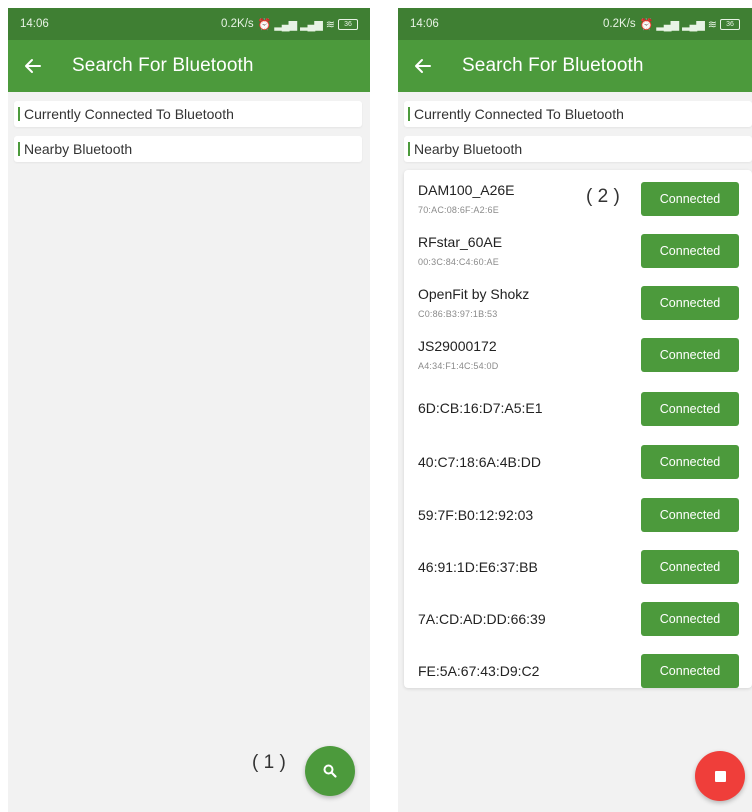  What do you see at coordinates (479, 462) in the screenshot?
I see `device-name: 40:C7:18:6A:4B:DD` at bounding box center [479, 462].